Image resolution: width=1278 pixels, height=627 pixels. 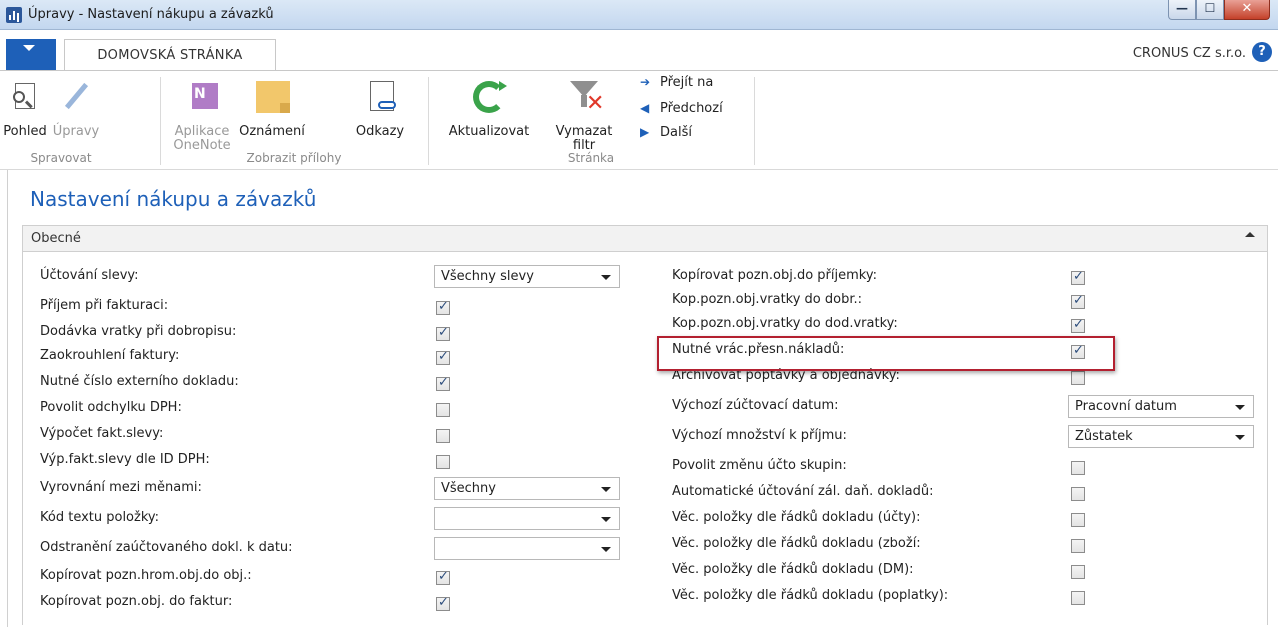 What do you see at coordinates (584, 99) in the screenshot?
I see `clear-filter-icon: ✕` at bounding box center [584, 99].